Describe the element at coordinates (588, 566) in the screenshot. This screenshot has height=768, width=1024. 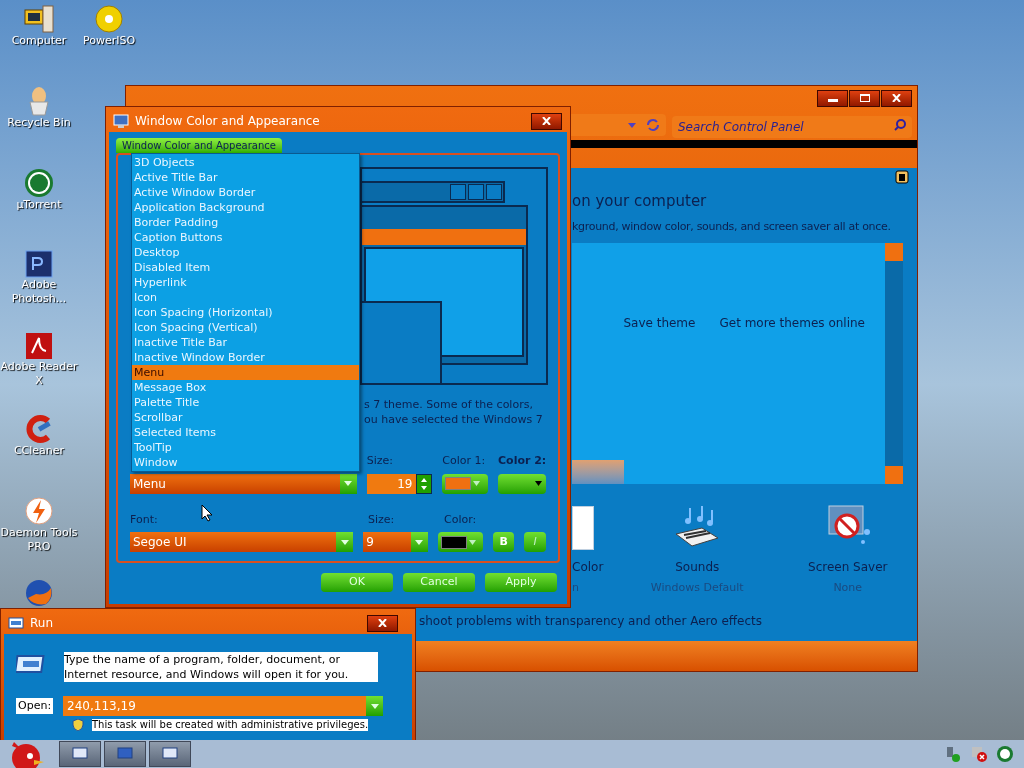
I see `item-title: Color` at that location.